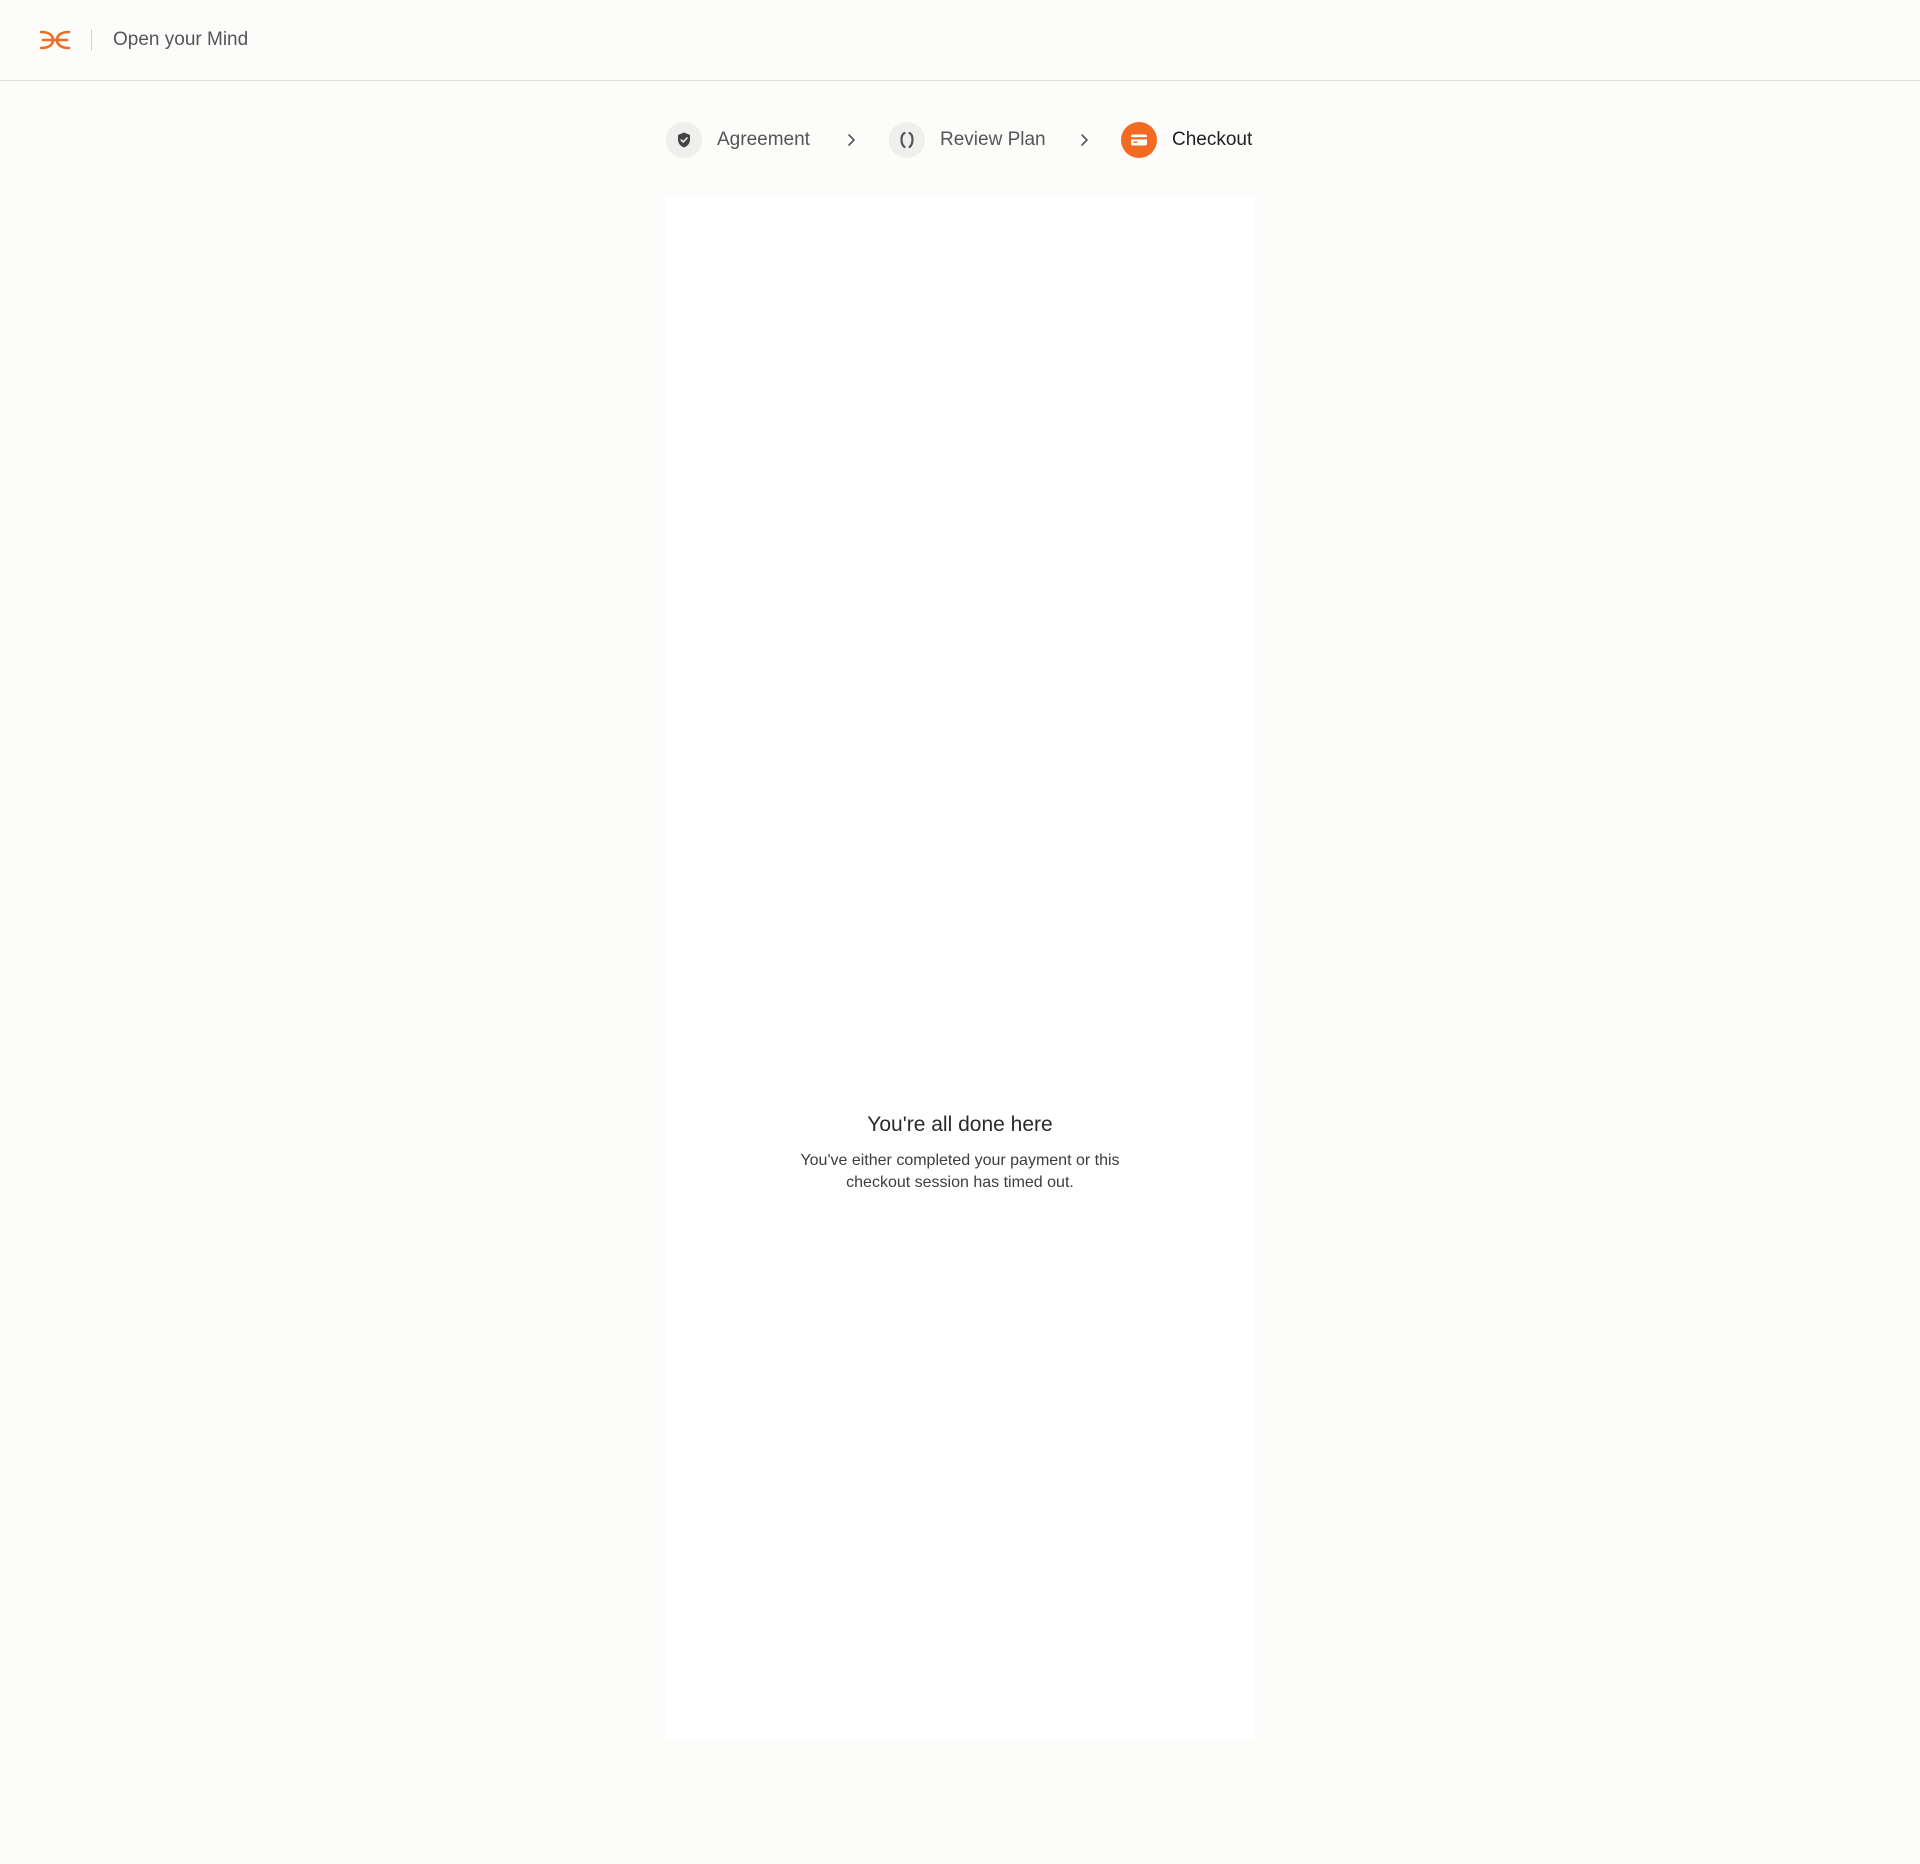 The height and width of the screenshot is (1864, 1920). I want to click on step-agreement-badge, so click(684, 140).